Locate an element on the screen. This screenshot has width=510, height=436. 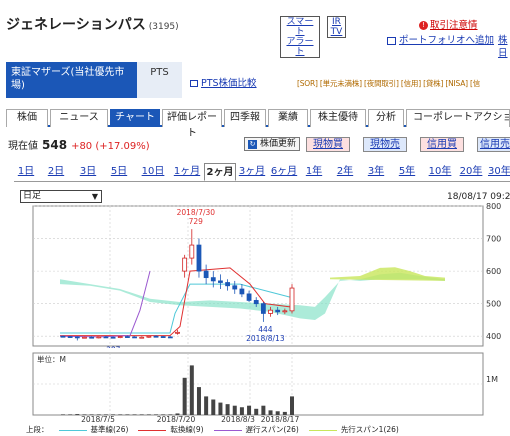
company-title: ジェネレーションパス (3195) is located at coordinates (92, 24).